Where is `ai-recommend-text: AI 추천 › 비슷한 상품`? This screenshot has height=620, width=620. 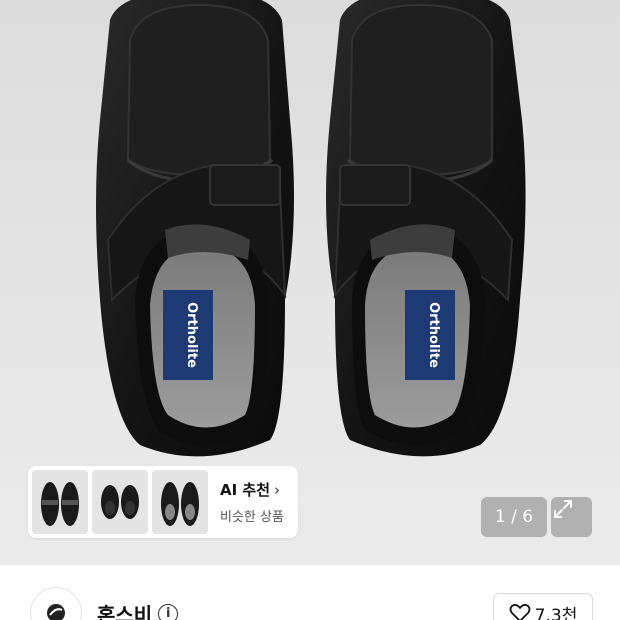
ai-recommend-text: AI 추천 › 비슷한 상품 is located at coordinates (248, 502).